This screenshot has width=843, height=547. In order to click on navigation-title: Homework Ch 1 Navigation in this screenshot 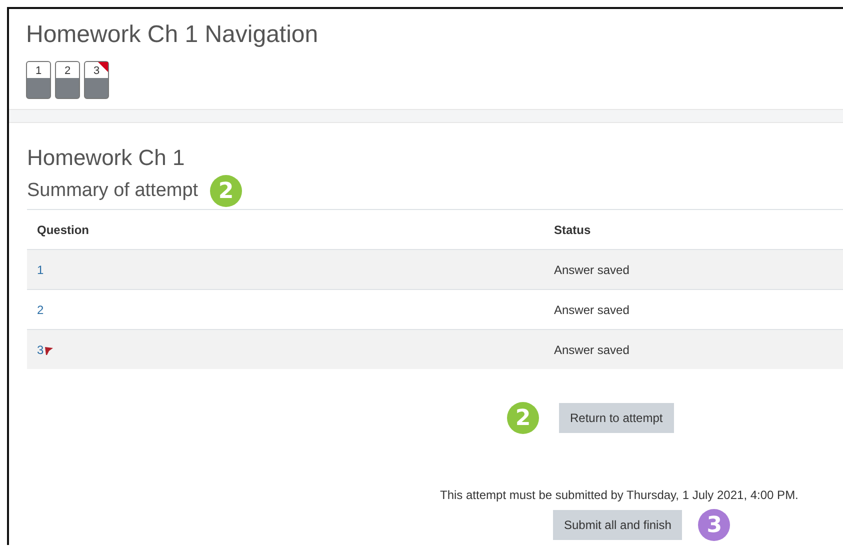, I will do `click(173, 35)`.